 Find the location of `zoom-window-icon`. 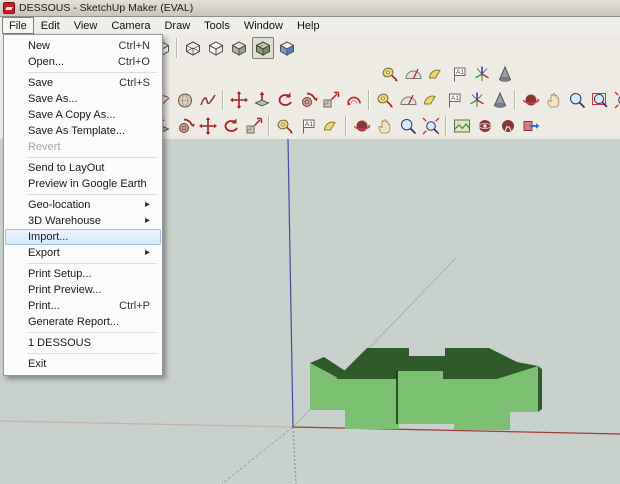

zoom-window-icon is located at coordinates (600, 100).